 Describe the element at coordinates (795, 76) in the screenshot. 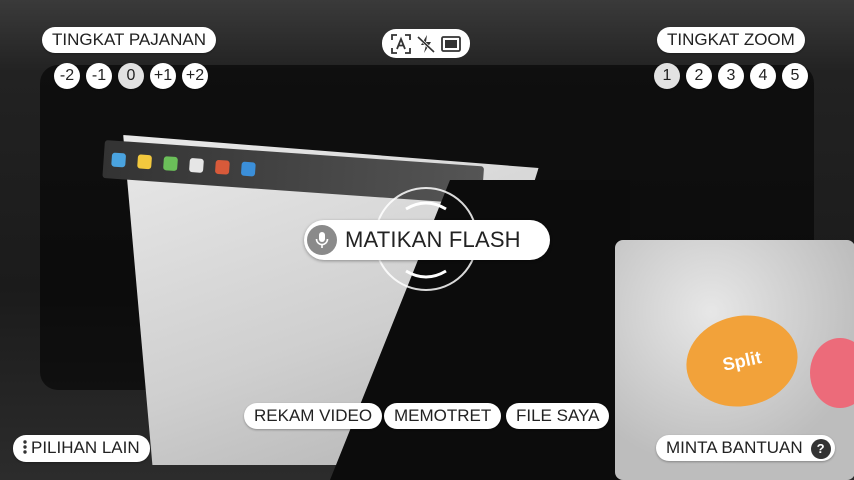

I see `zoom-level-4: 5` at that location.